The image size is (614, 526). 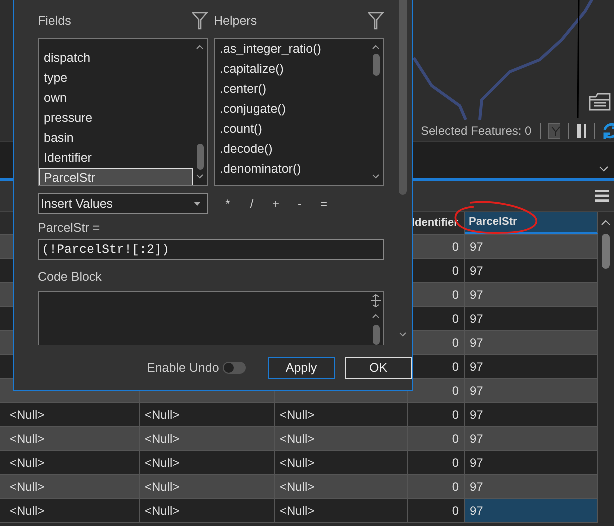 I want to click on expand-icon, so click(x=376, y=301).